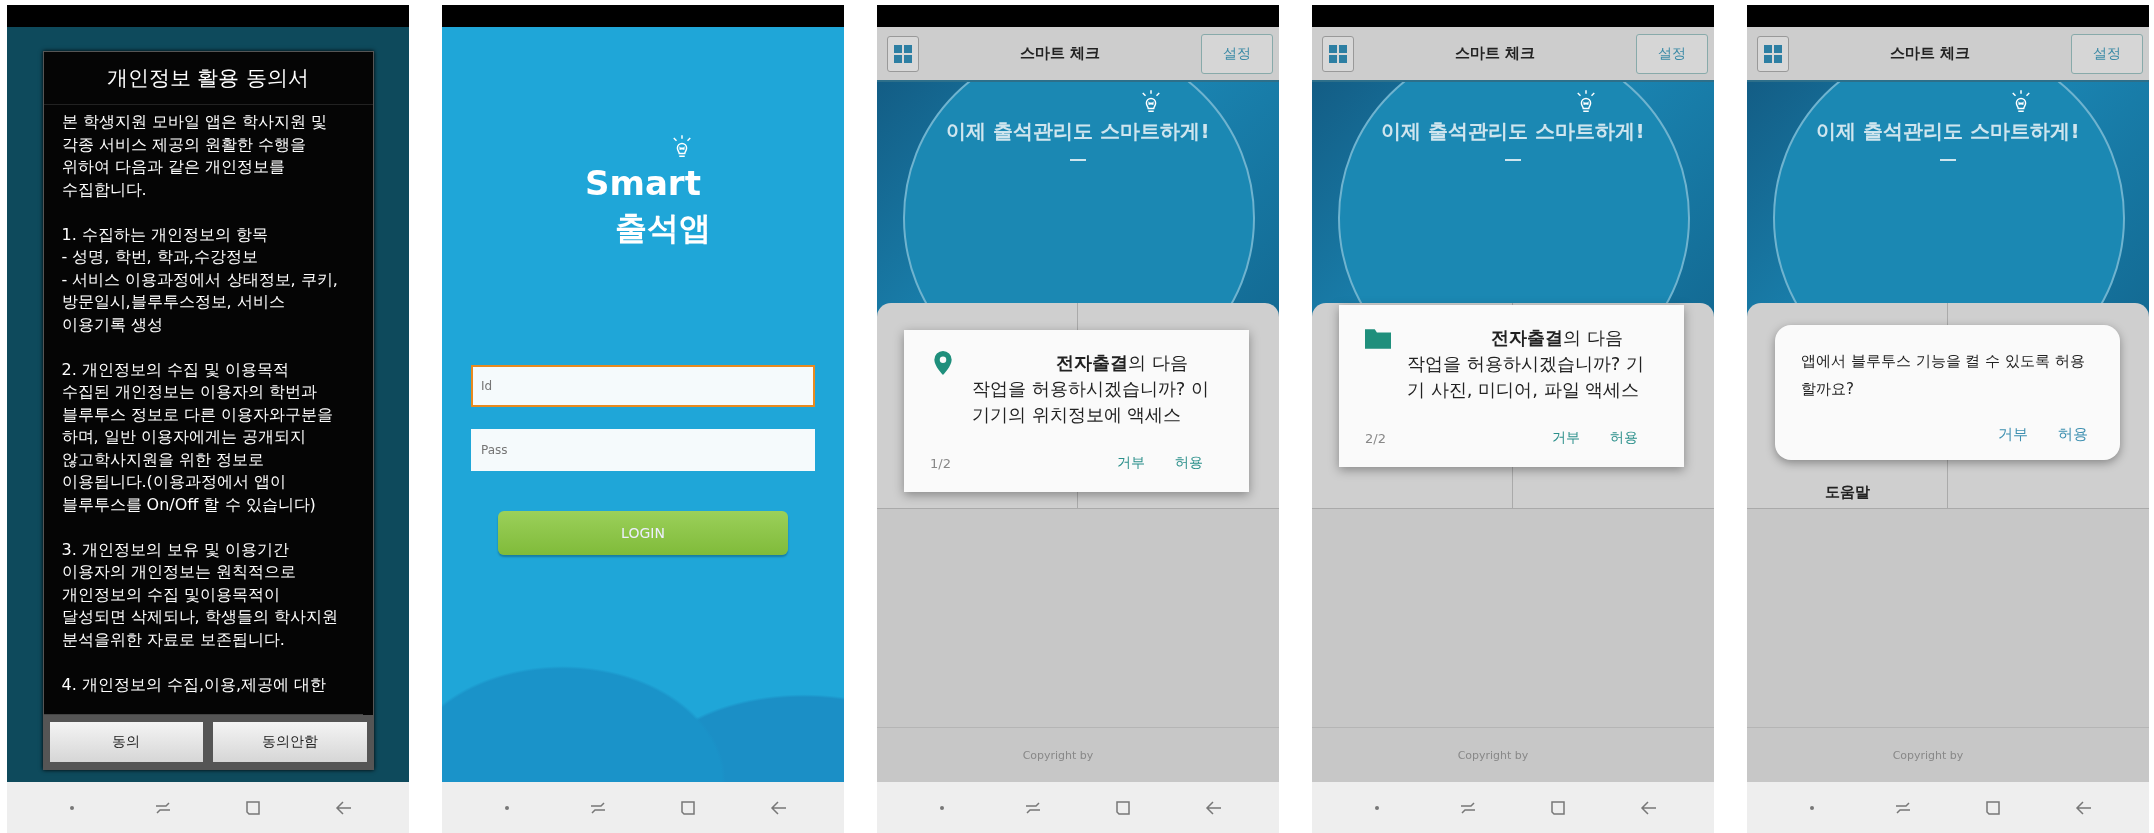  What do you see at coordinates (179, 572) in the screenshot?
I see `consent-text-line: 이용자의 개인정보는 원칙적으로` at bounding box center [179, 572].